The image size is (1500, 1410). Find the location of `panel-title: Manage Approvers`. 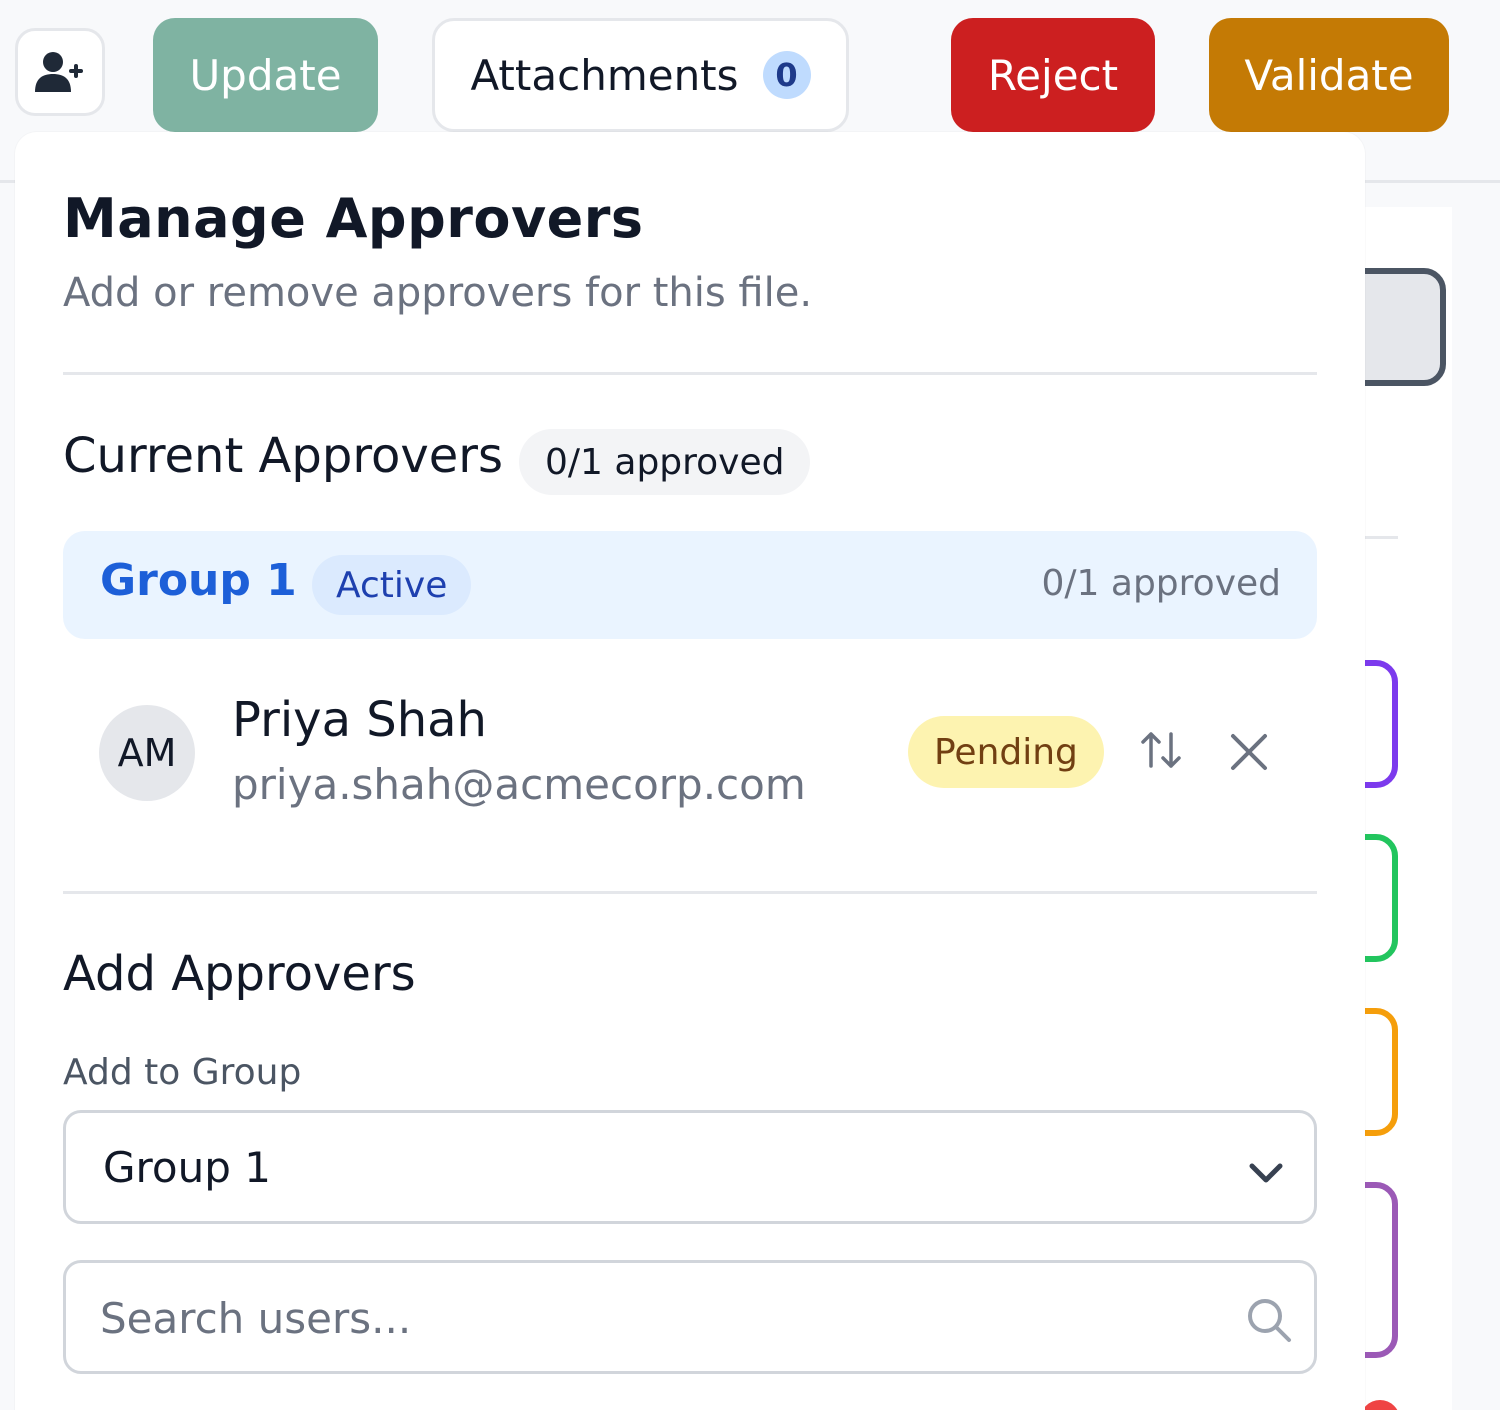

panel-title: Manage Approvers is located at coordinates (353, 218).